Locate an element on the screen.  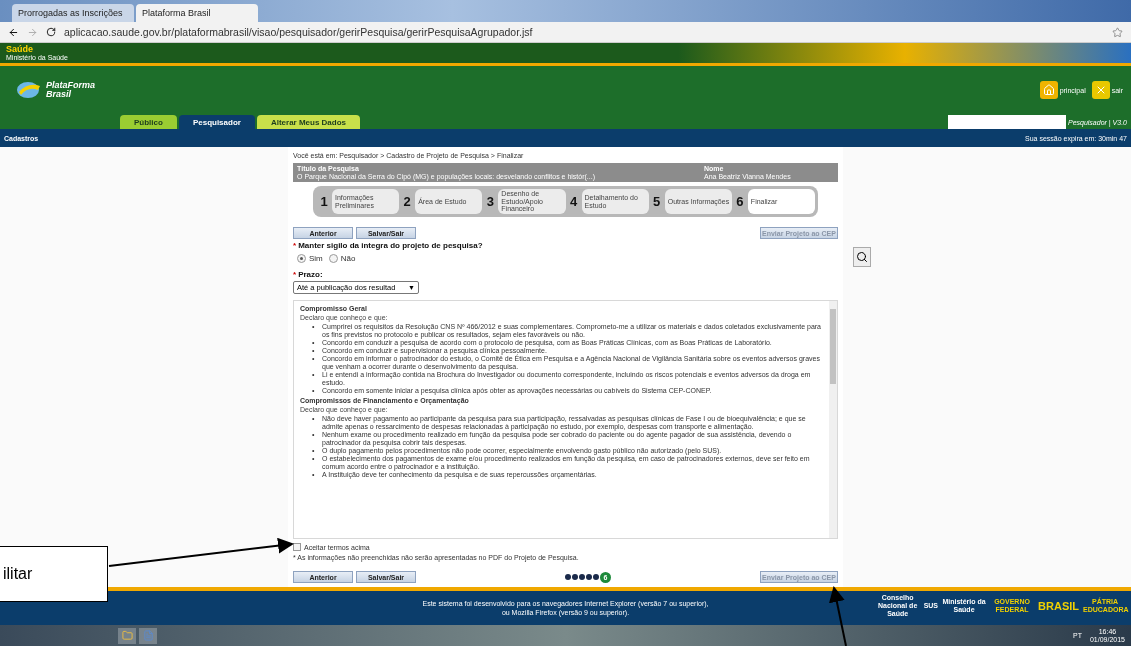
step-number: 6 is located at coordinates (740, 201).